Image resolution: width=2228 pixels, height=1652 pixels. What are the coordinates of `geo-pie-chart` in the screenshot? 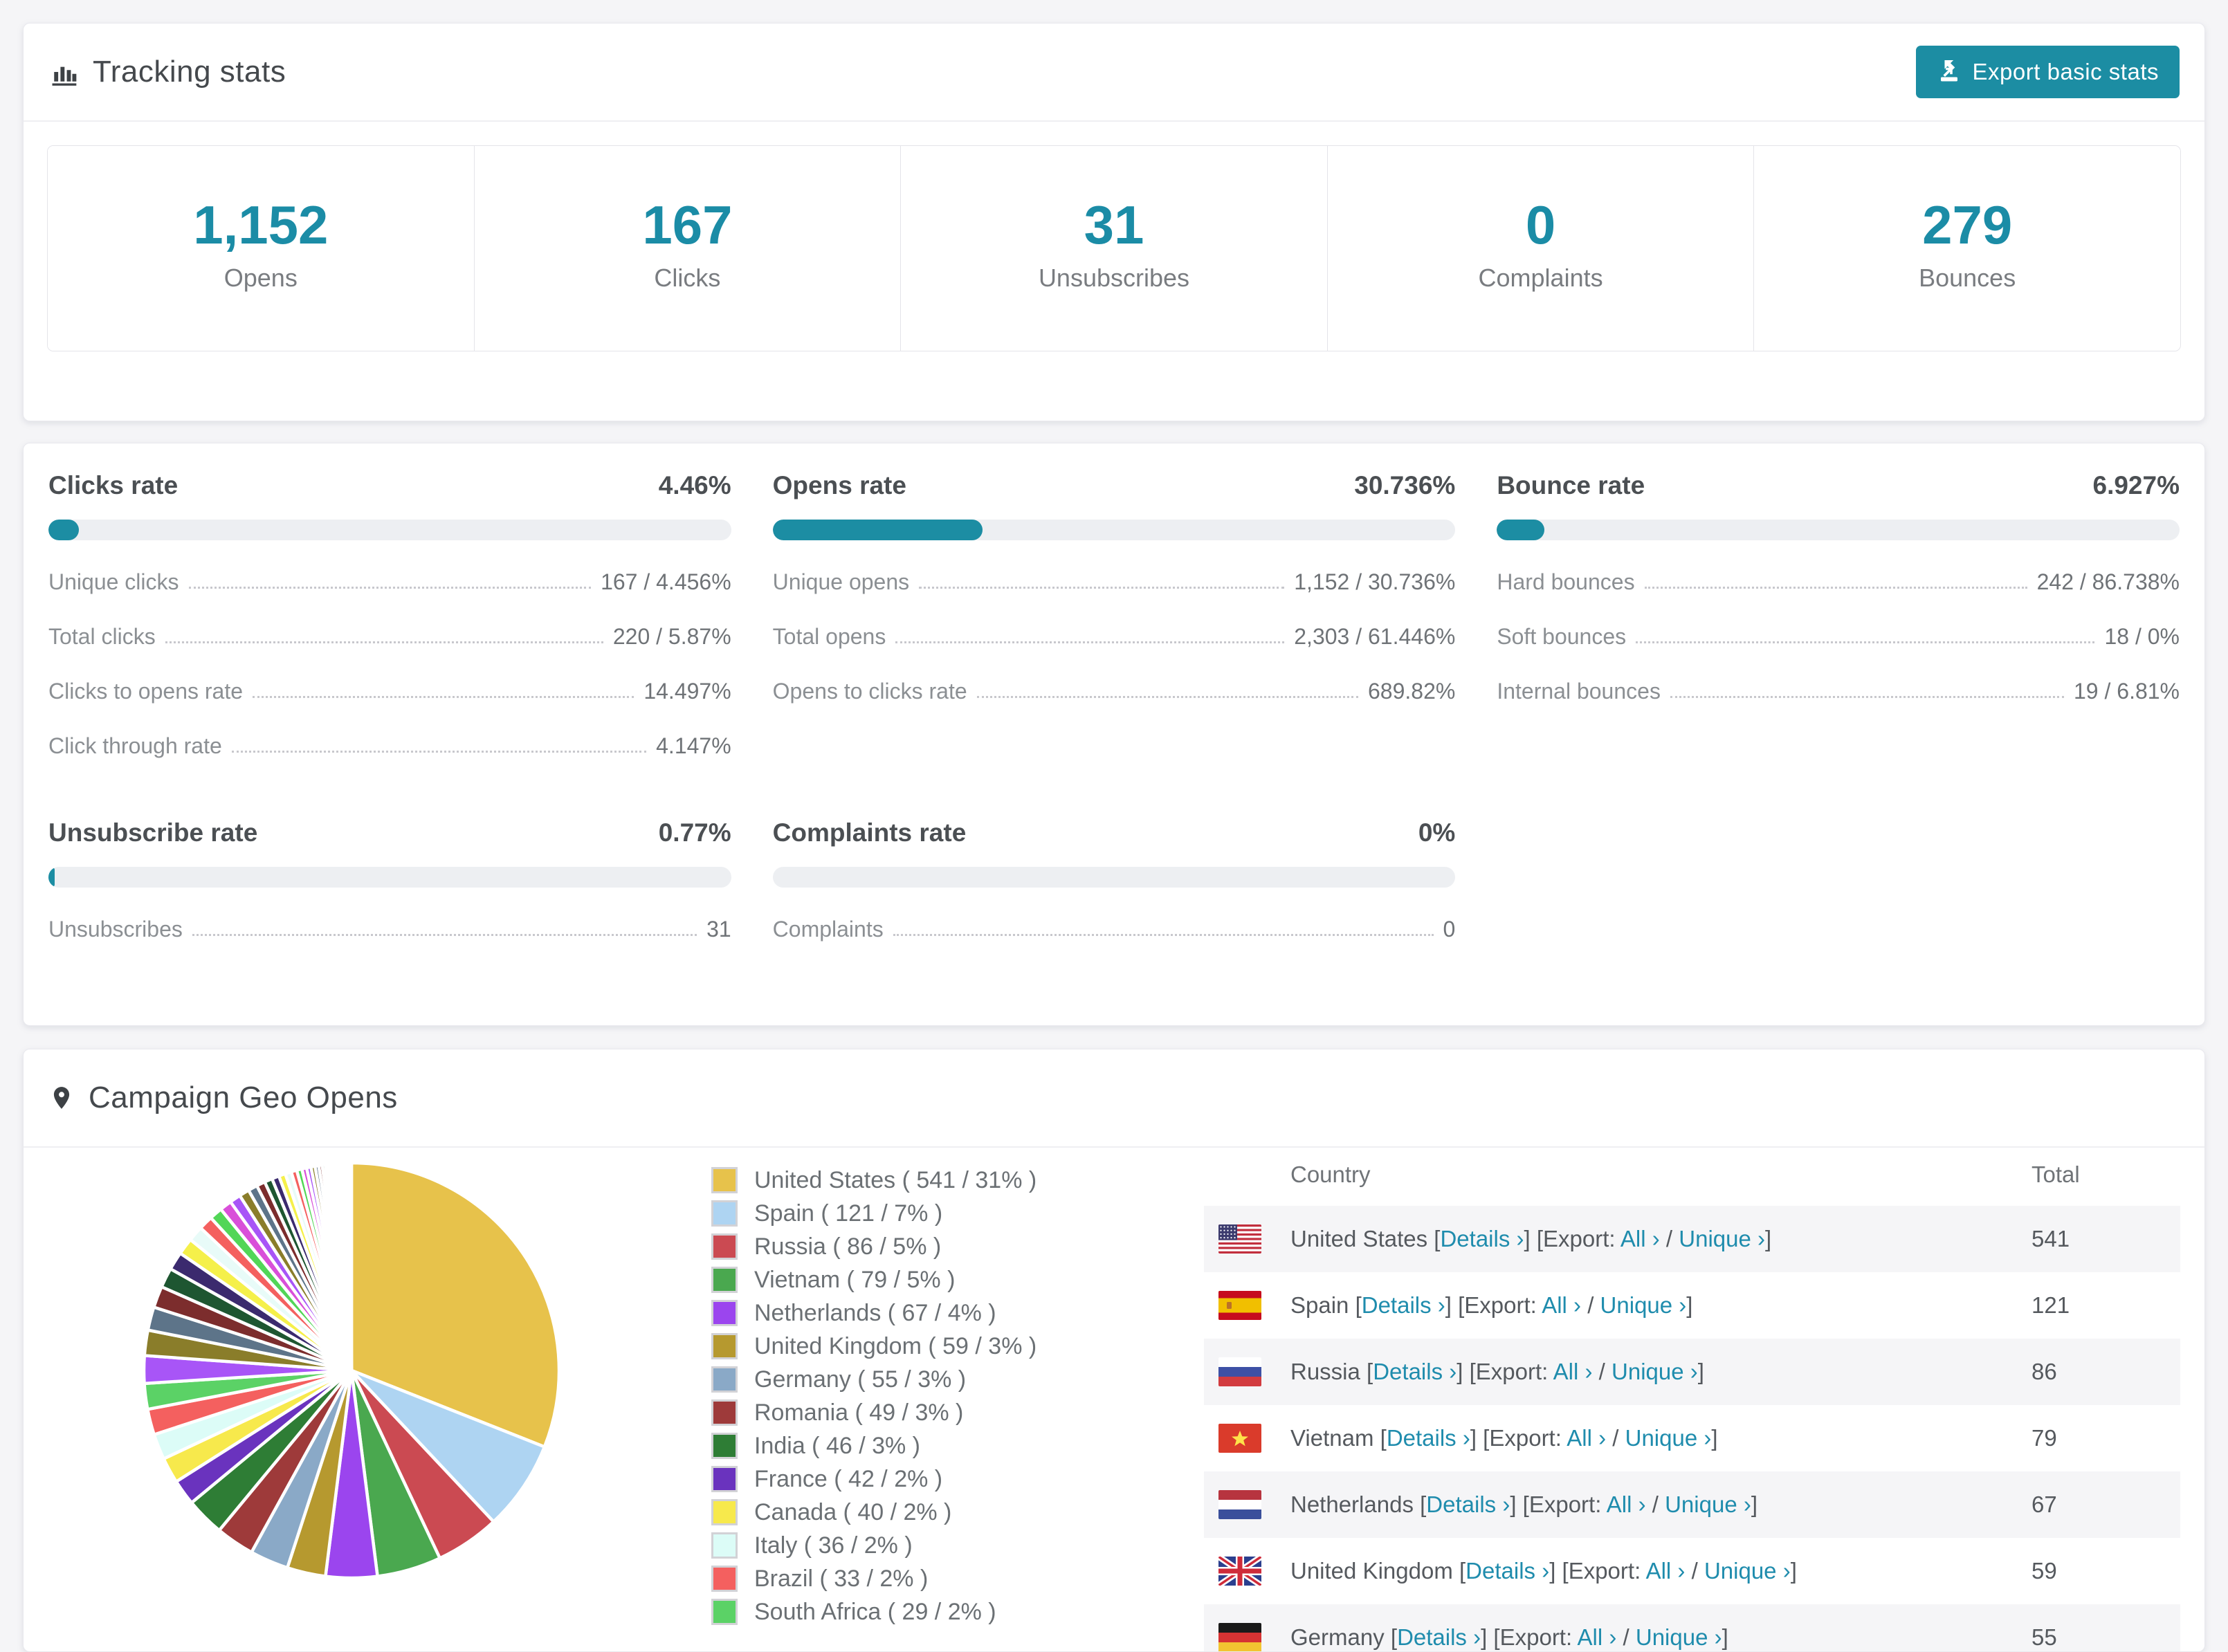 It's located at (351, 1370).